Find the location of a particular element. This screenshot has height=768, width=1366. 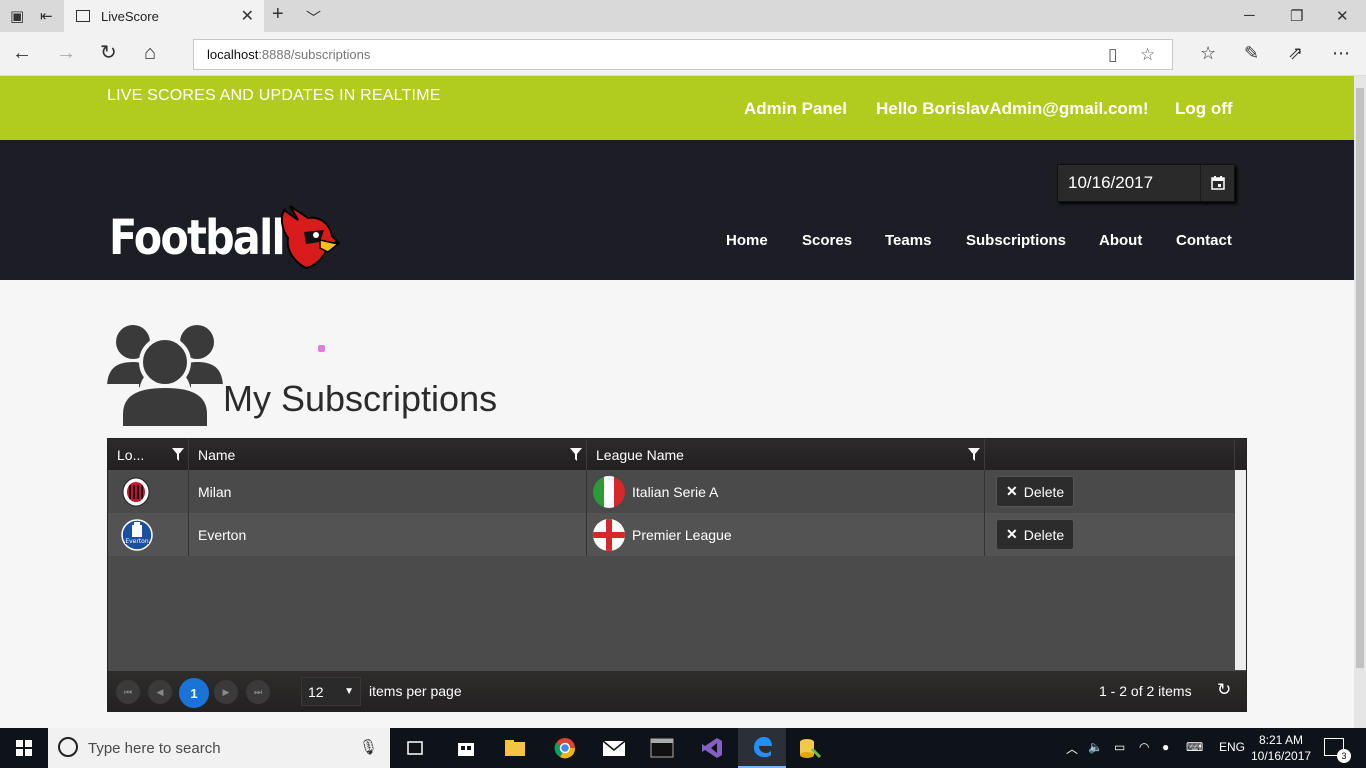

row-logo-cell is located at coordinates (148, 491).